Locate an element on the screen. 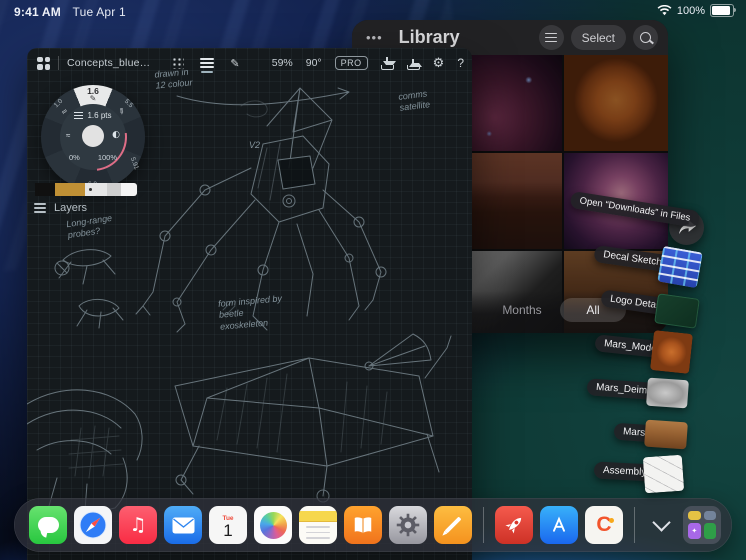  status-time-date: 9:41 AM Tue Apr 1 is located at coordinates (70, 12).